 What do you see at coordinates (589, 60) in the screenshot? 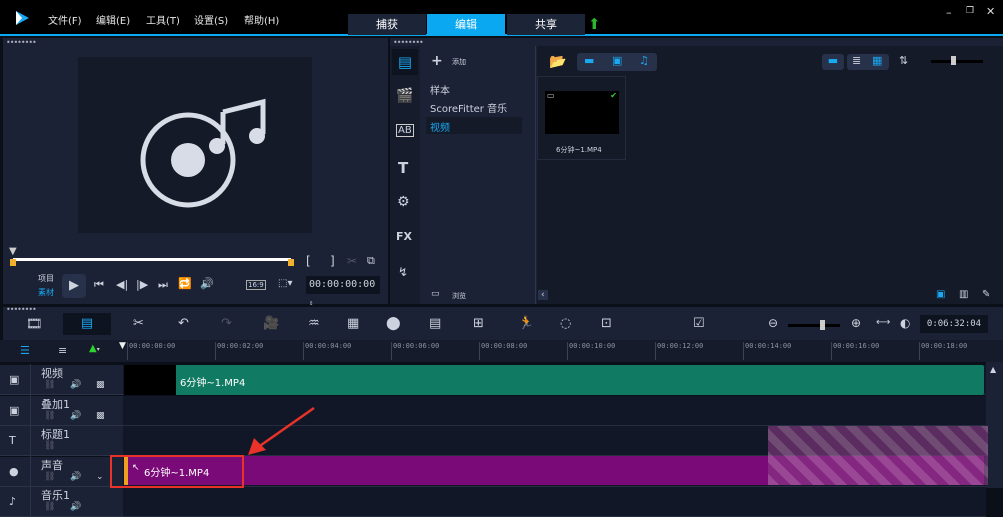
I see `show-video-icon: ▬` at bounding box center [589, 60].